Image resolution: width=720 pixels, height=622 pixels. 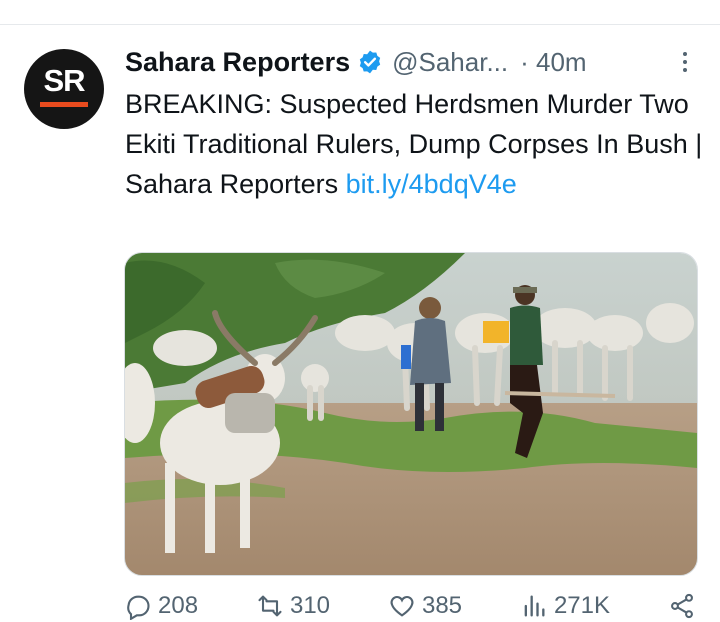 I want to click on top-divider, so click(x=360, y=24).